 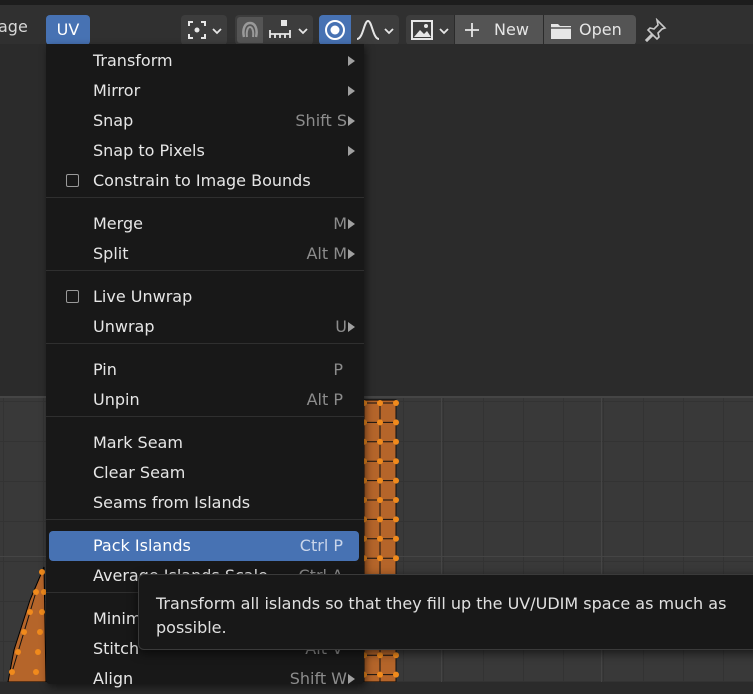 What do you see at coordinates (113, 120) in the screenshot?
I see `menu-item-label: Snap` at bounding box center [113, 120].